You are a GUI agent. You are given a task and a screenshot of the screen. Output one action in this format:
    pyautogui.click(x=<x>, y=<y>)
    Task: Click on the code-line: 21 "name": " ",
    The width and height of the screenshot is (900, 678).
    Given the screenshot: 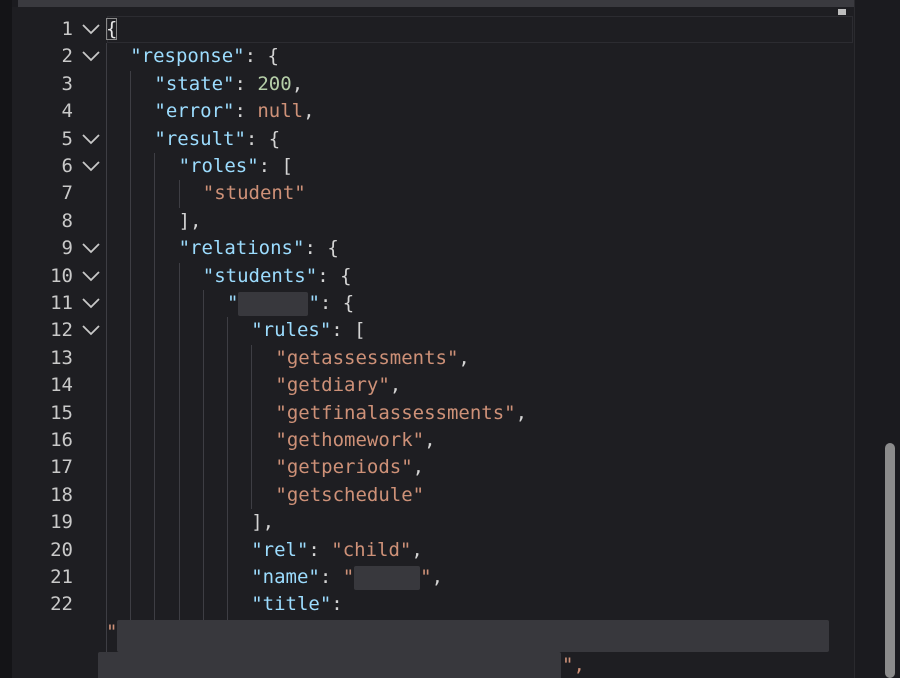 What is the action you would take?
    pyautogui.click(x=433, y=577)
    